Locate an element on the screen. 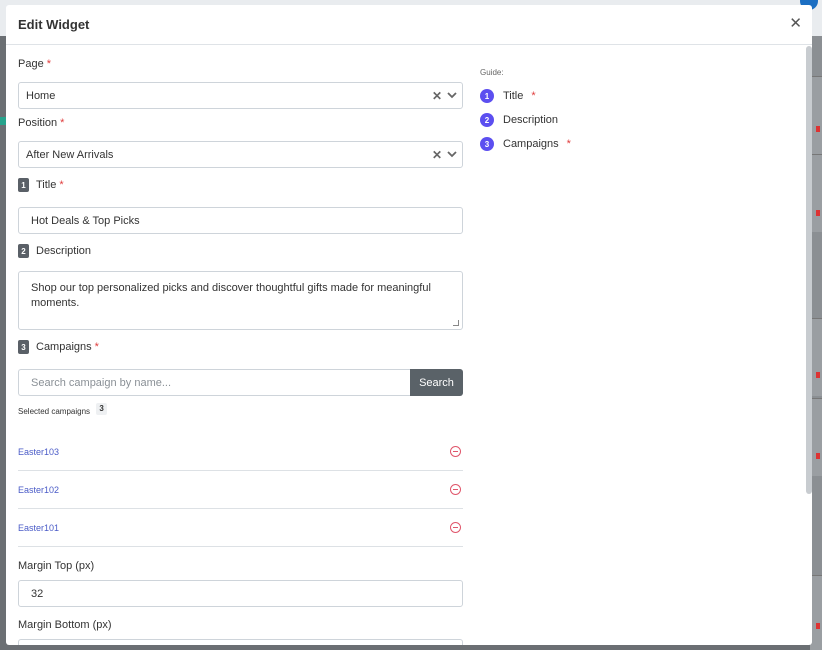  campaign-search: Search campaign by name... Search is located at coordinates (240, 382).